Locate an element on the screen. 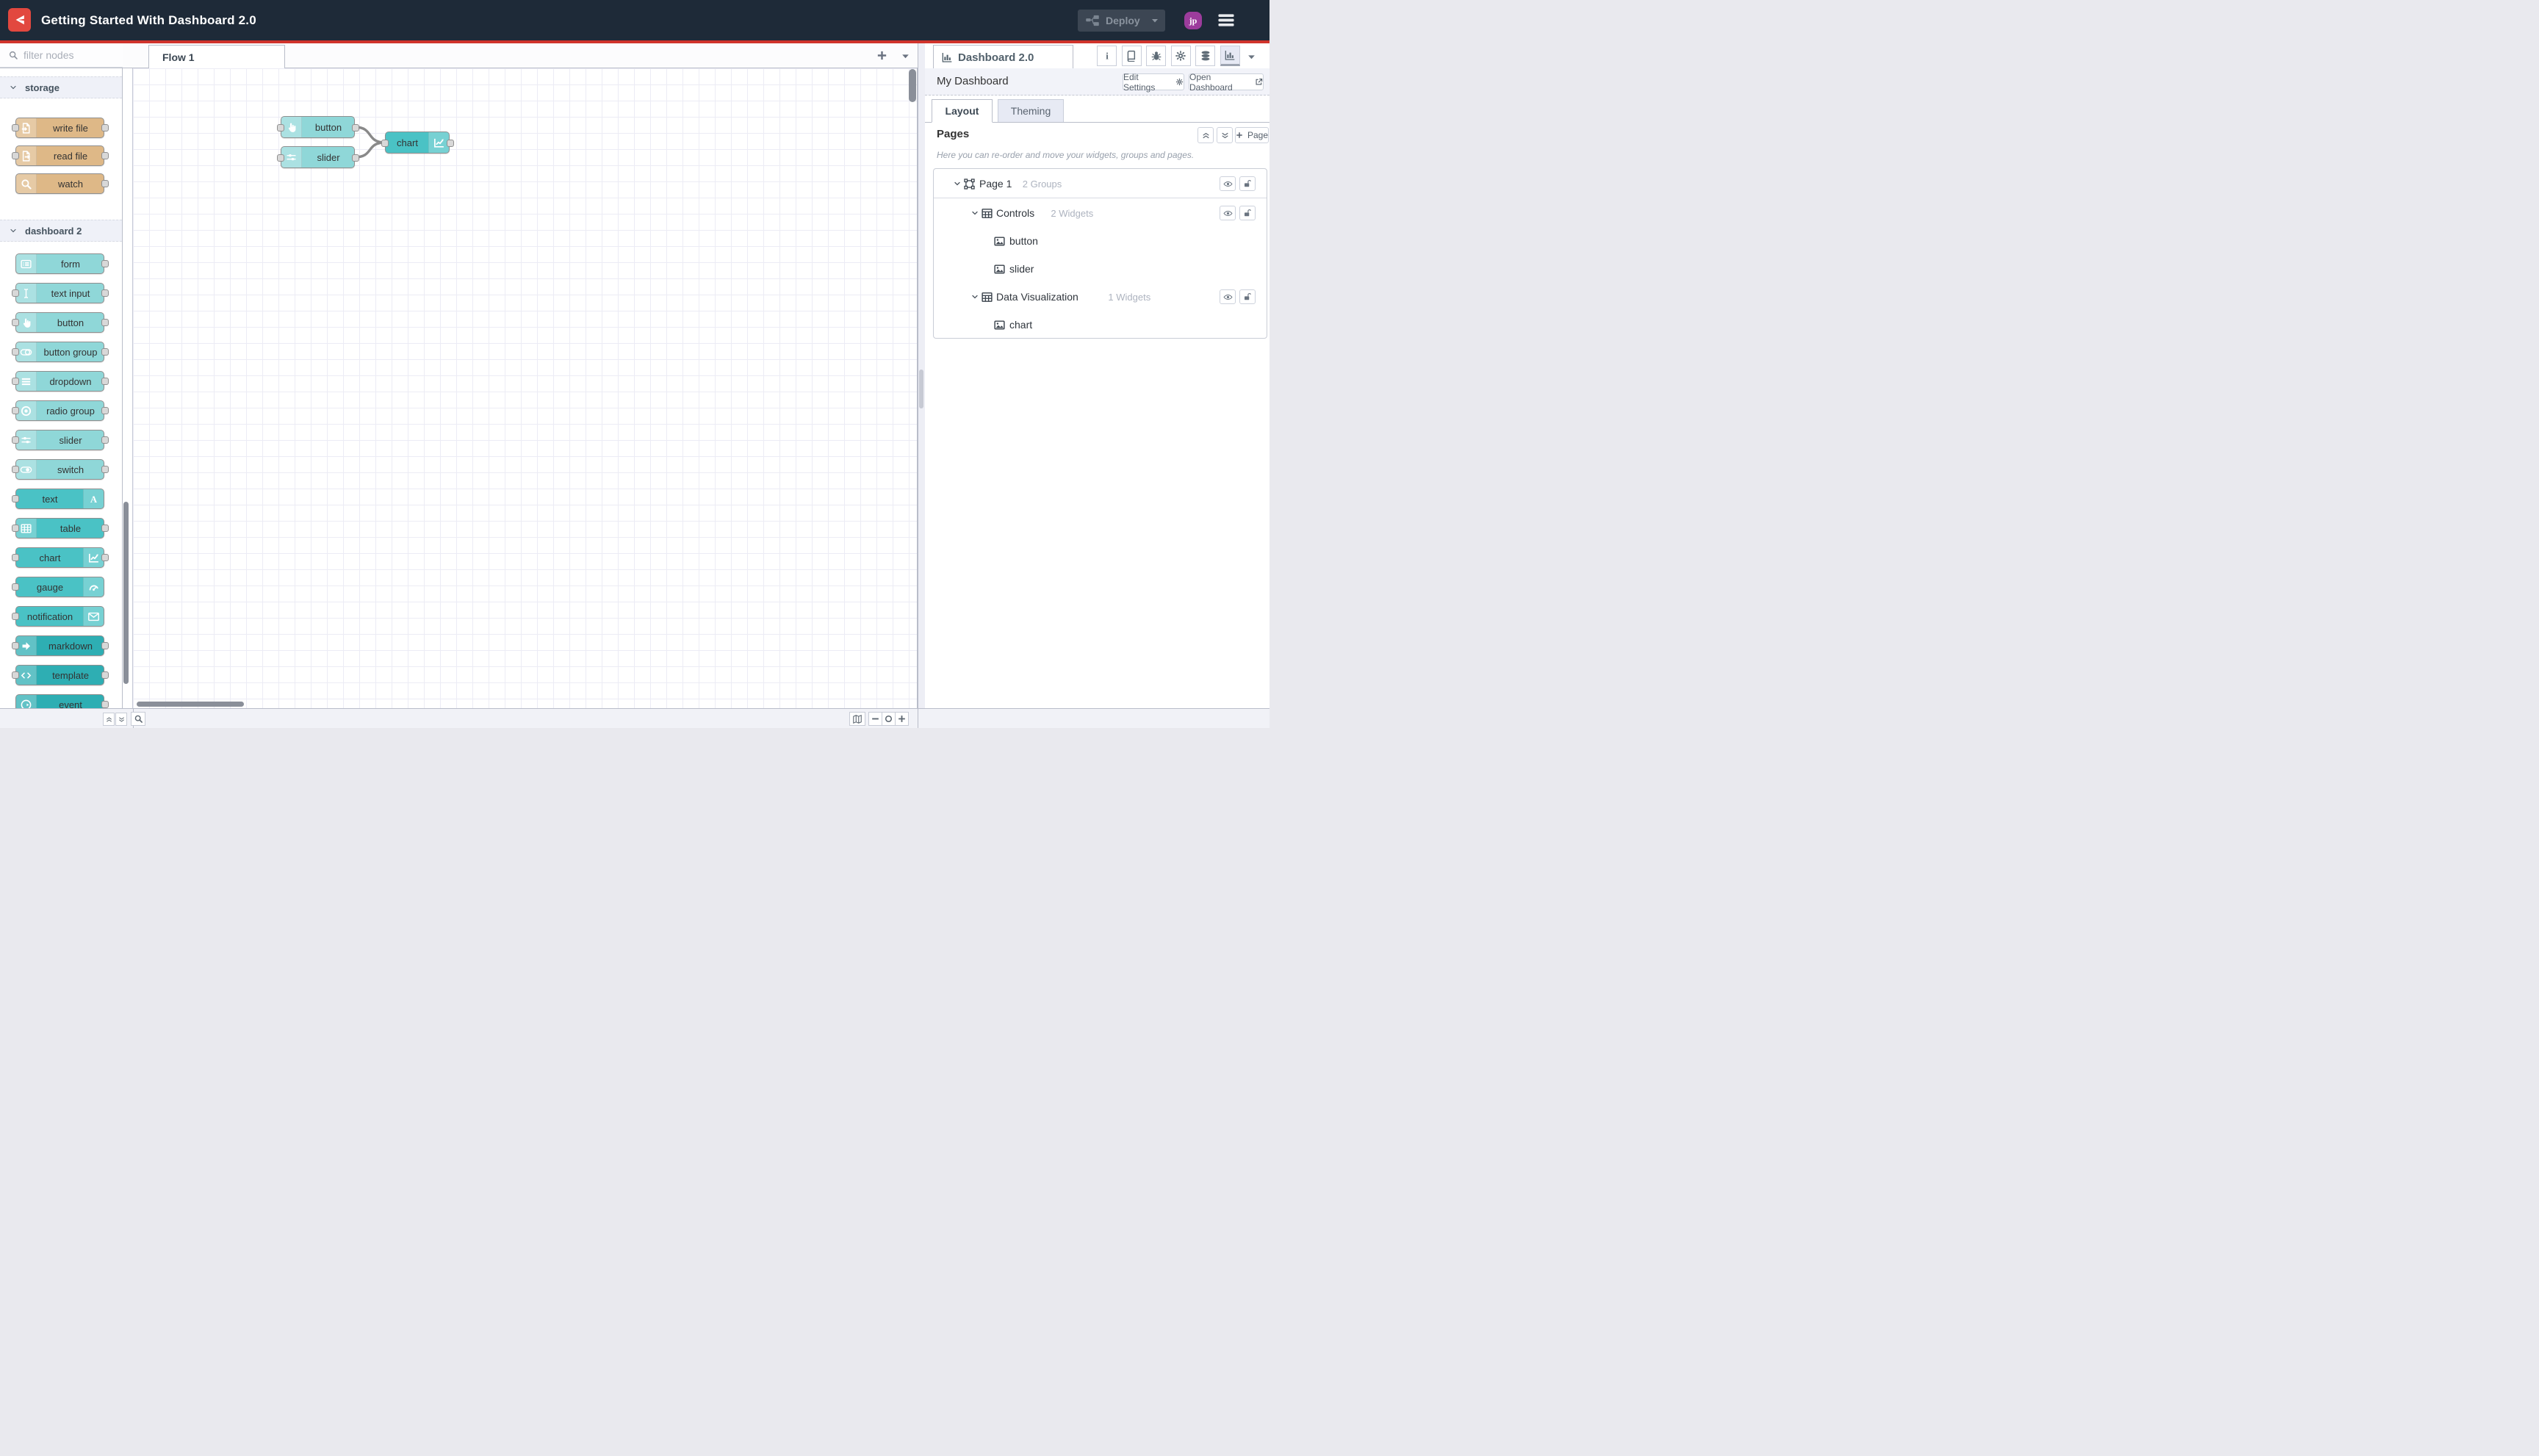  filter-nodes-input is located at coordinates (67, 55).